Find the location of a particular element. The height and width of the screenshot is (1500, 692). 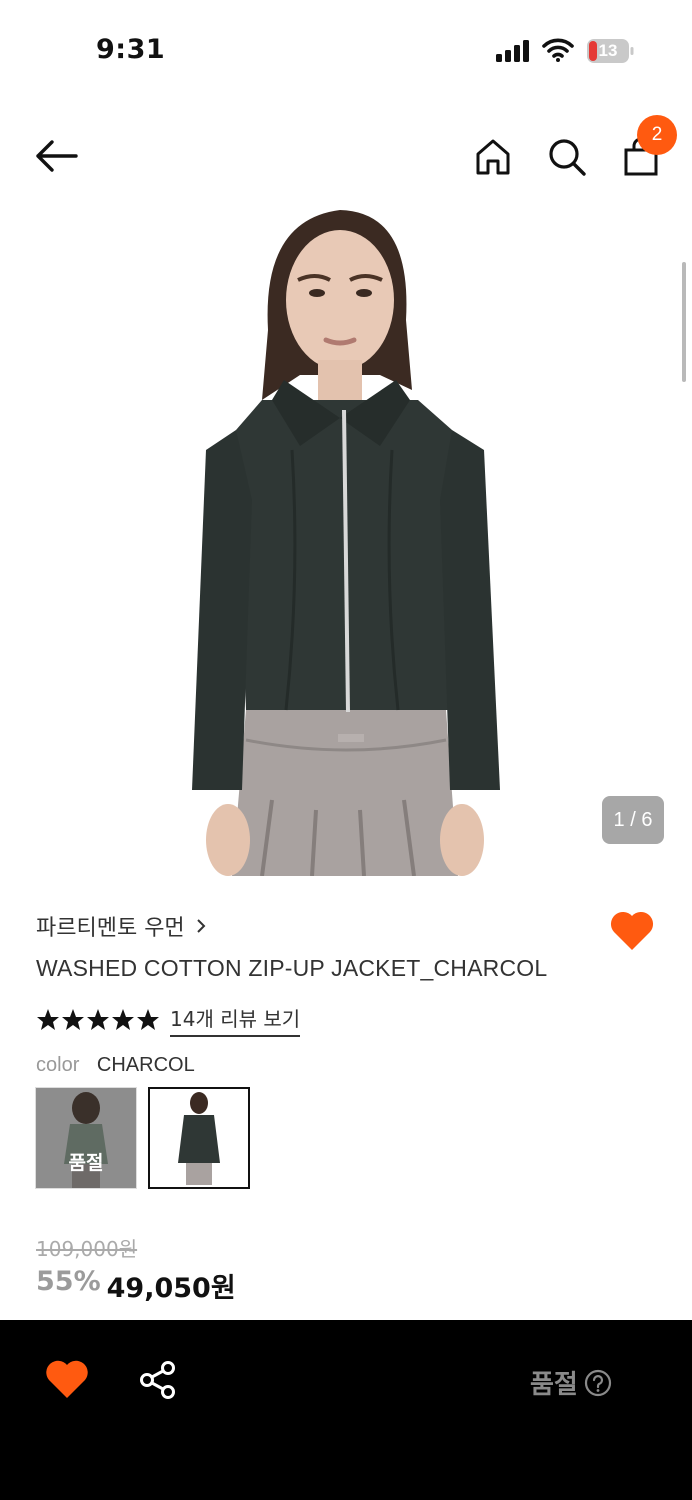

battery-level: 13 is located at coordinates (608, 50).